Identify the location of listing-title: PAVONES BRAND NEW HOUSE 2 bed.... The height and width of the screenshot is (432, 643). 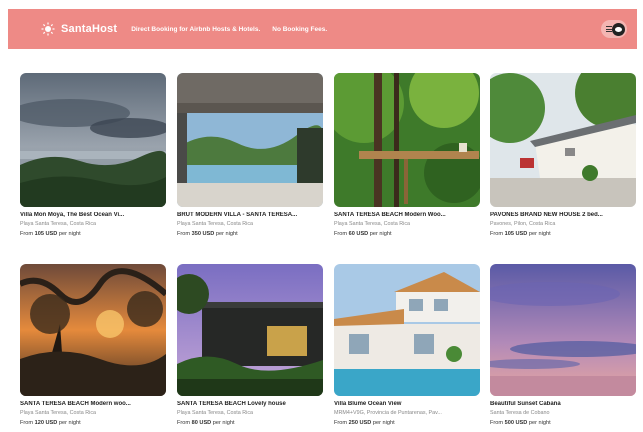
(563, 215).